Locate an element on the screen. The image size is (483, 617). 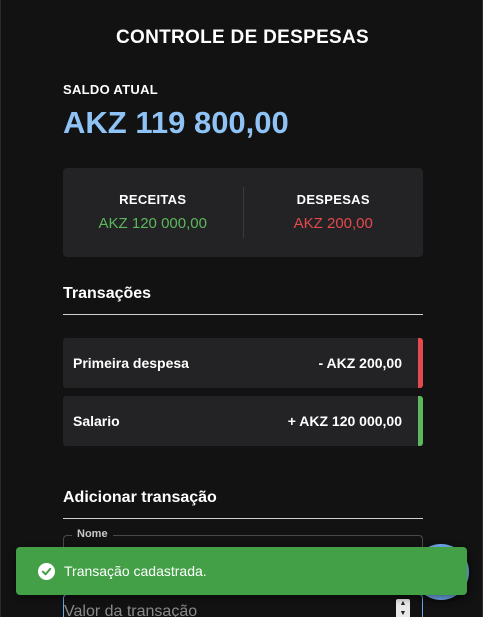
income-label: RECEITAS is located at coordinates (153, 199).